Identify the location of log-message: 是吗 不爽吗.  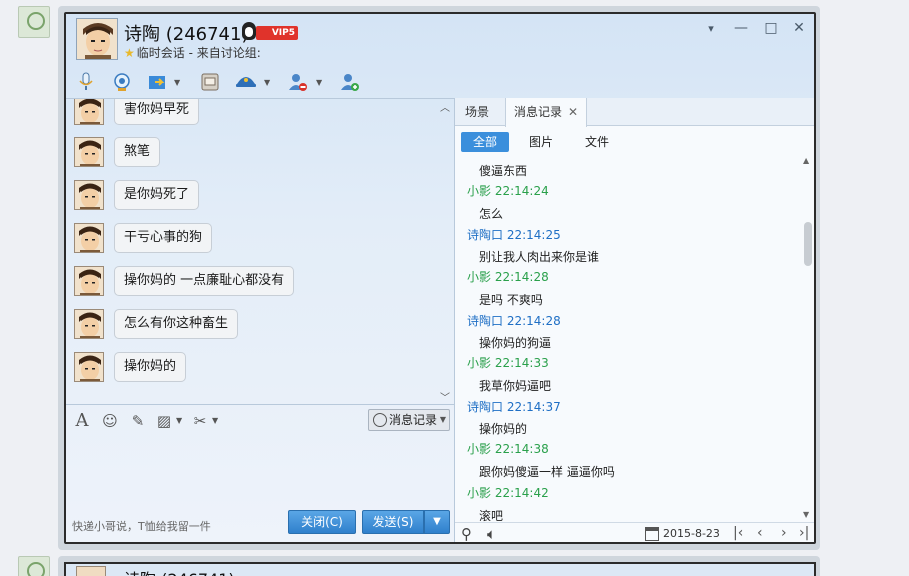
(511, 300).